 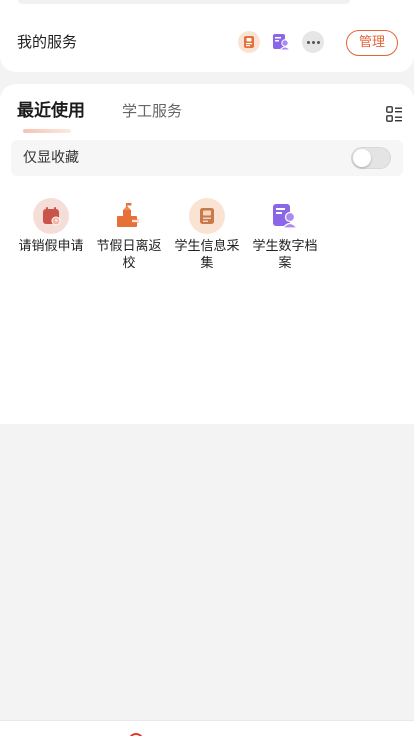 What do you see at coordinates (285, 255) in the screenshot?
I see `app-label: 学生数字档案` at bounding box center [285, 255].